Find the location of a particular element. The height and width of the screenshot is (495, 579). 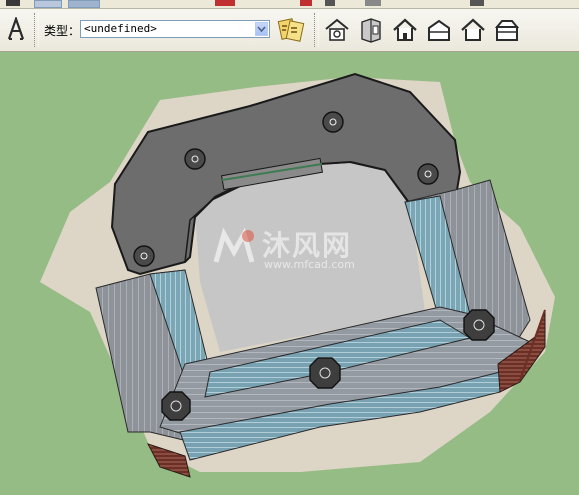

house-outline-icon is located at coordinates (439, 30).